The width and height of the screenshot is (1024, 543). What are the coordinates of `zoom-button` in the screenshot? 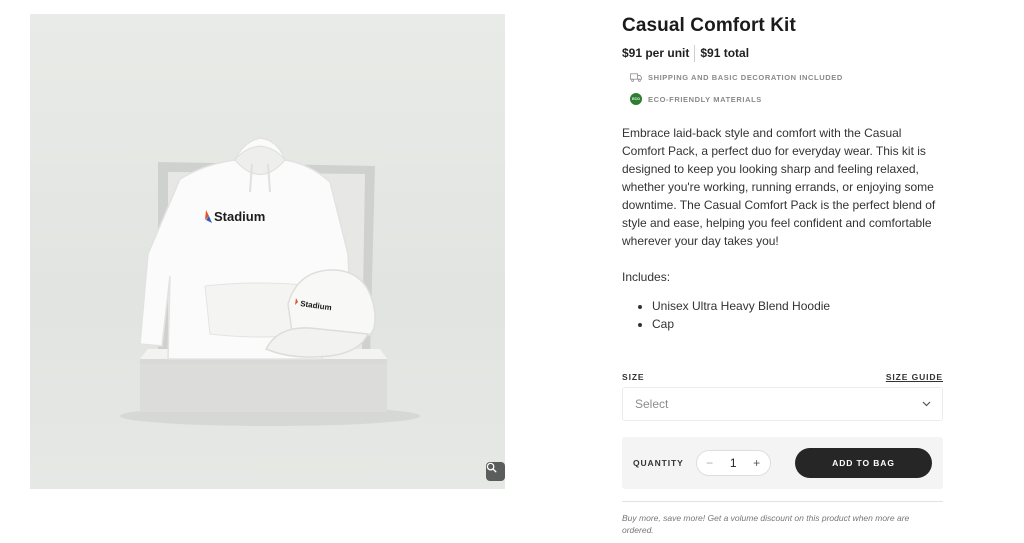 It's located at (495, 471).